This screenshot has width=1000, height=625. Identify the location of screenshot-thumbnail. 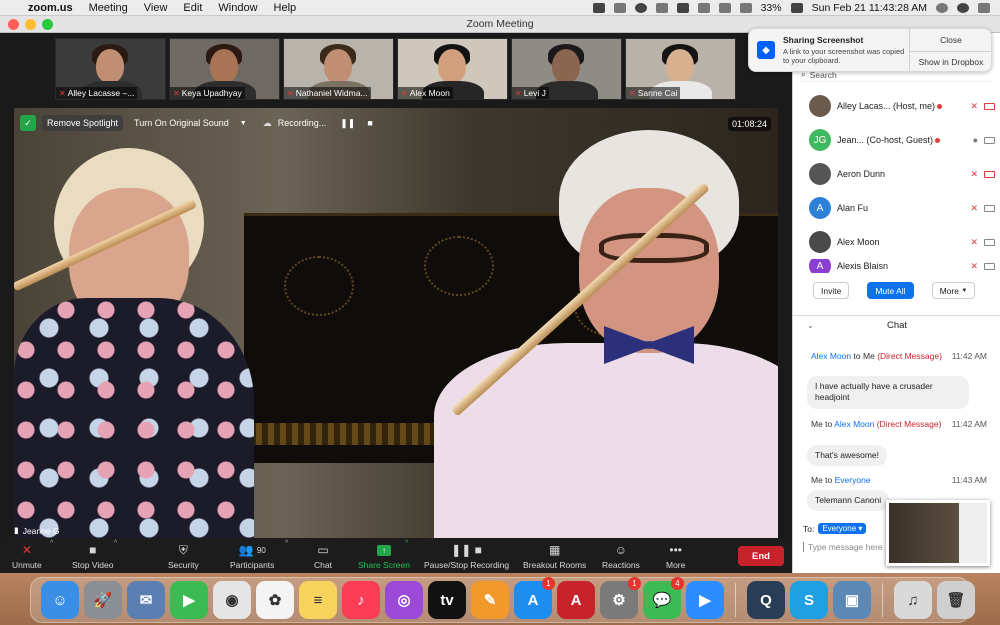
(938, 533).